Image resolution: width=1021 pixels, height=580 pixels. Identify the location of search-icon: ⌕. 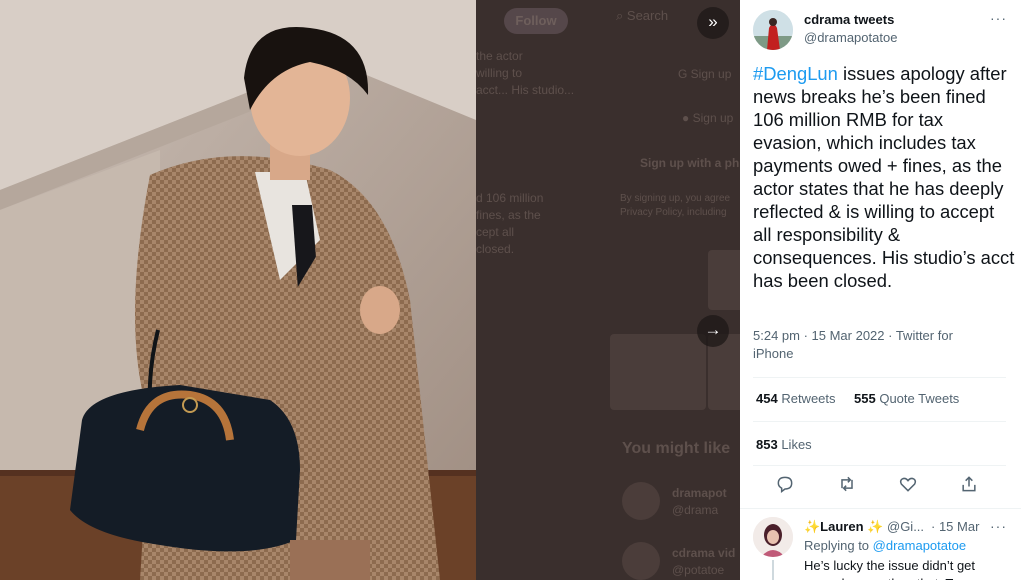
(620, 15).